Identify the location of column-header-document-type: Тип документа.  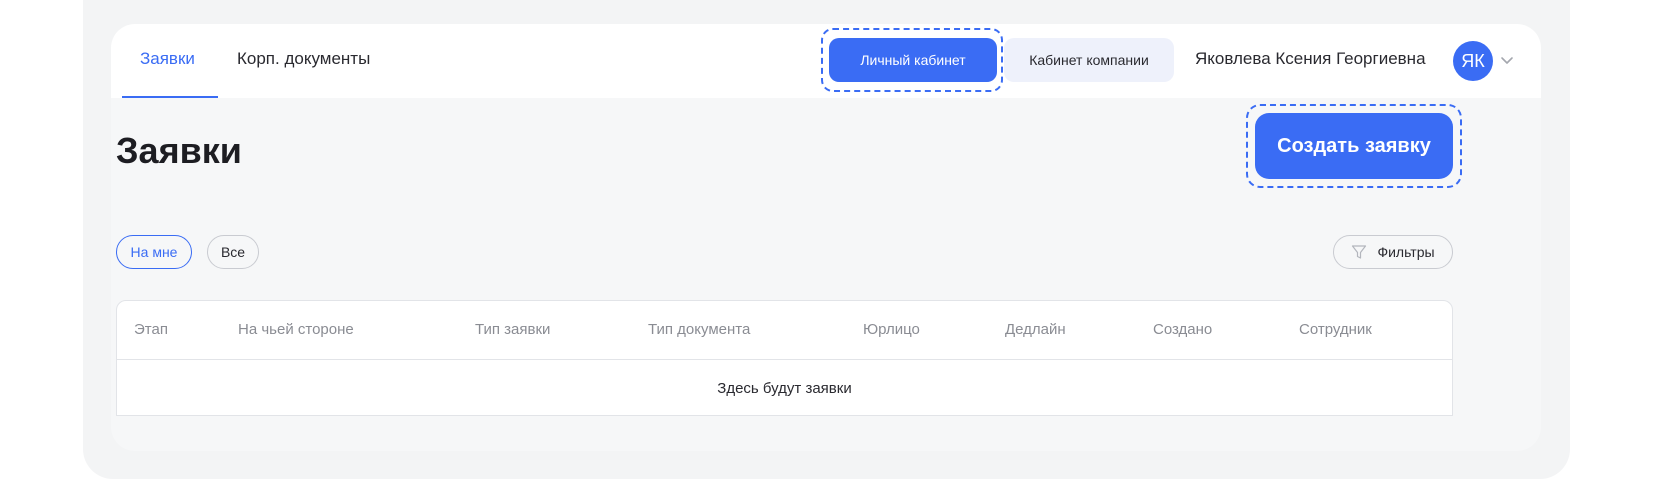
(699, 330).